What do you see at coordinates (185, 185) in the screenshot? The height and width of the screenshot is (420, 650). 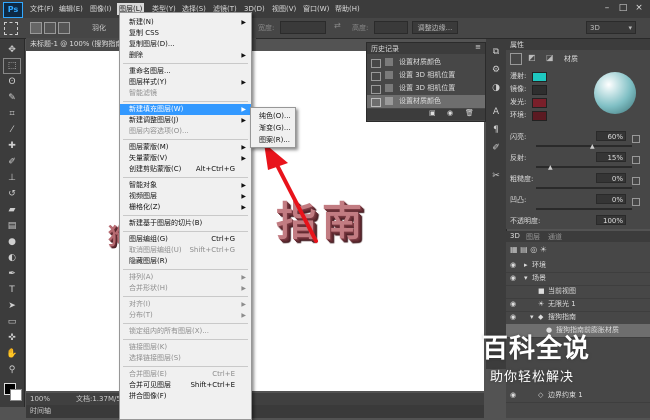 I see `layer-menu-item: 智能对象 ▶` at bounding box center [185, 185].